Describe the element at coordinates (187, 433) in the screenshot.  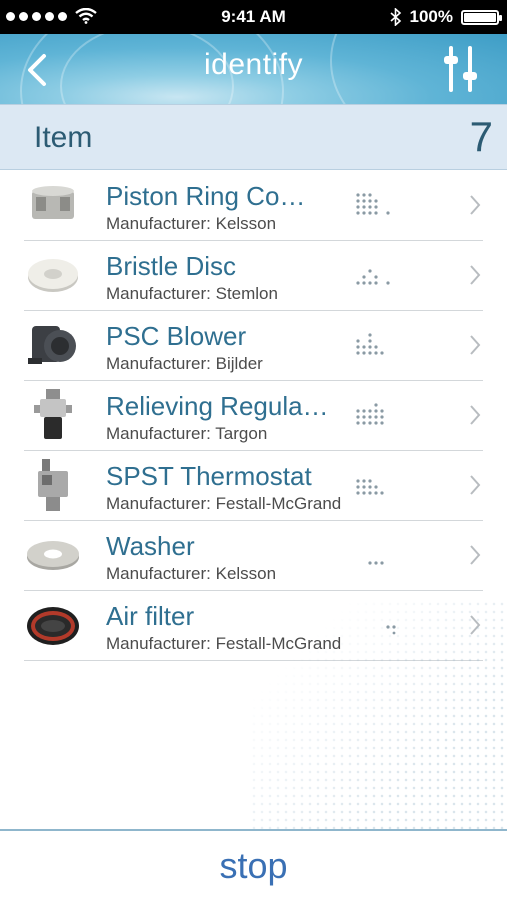
I see `item-manufacturer: Manufacturer: Targon` at that location.